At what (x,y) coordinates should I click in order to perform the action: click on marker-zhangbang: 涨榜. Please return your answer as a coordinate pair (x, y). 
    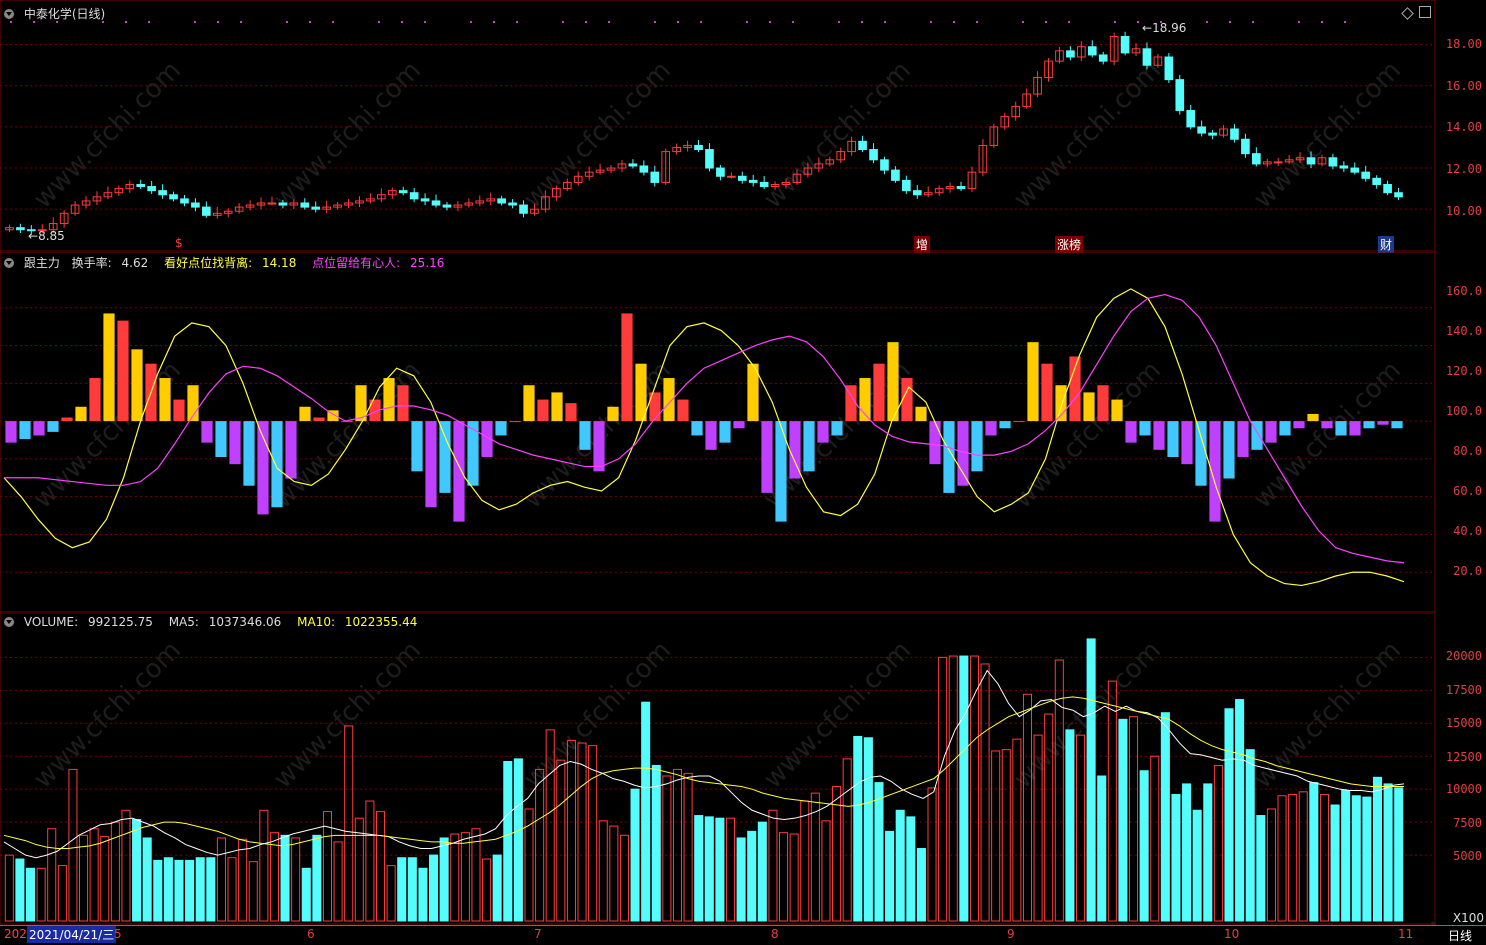
    Looking at the image, I should click on (1069, 244).